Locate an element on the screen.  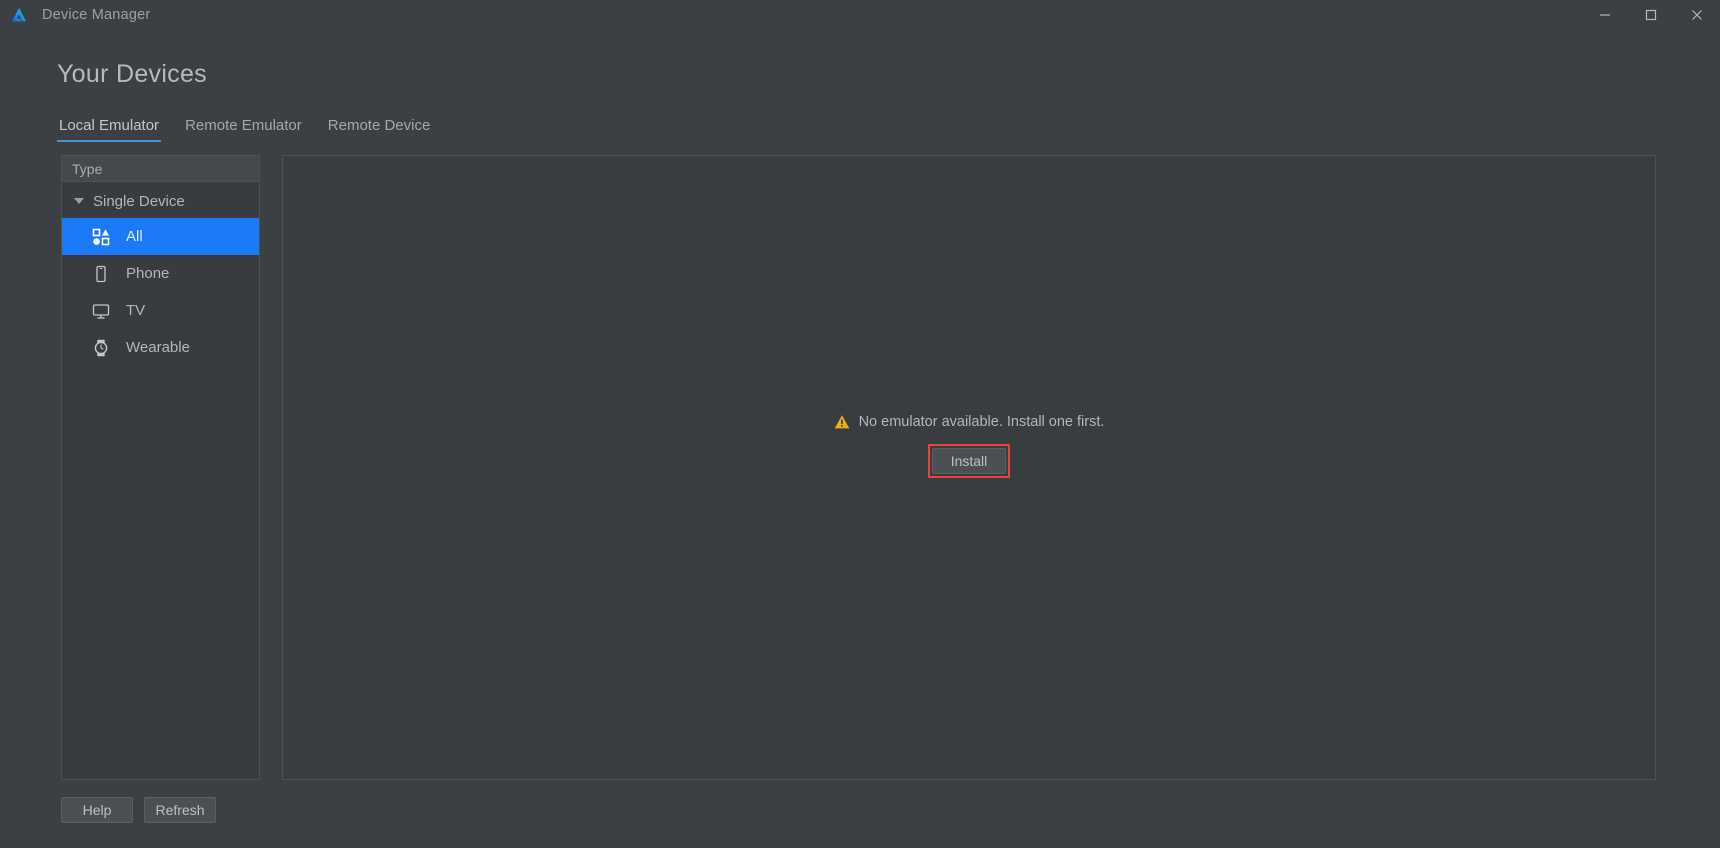
maximize-icon is located at coordinates (1651, 15).